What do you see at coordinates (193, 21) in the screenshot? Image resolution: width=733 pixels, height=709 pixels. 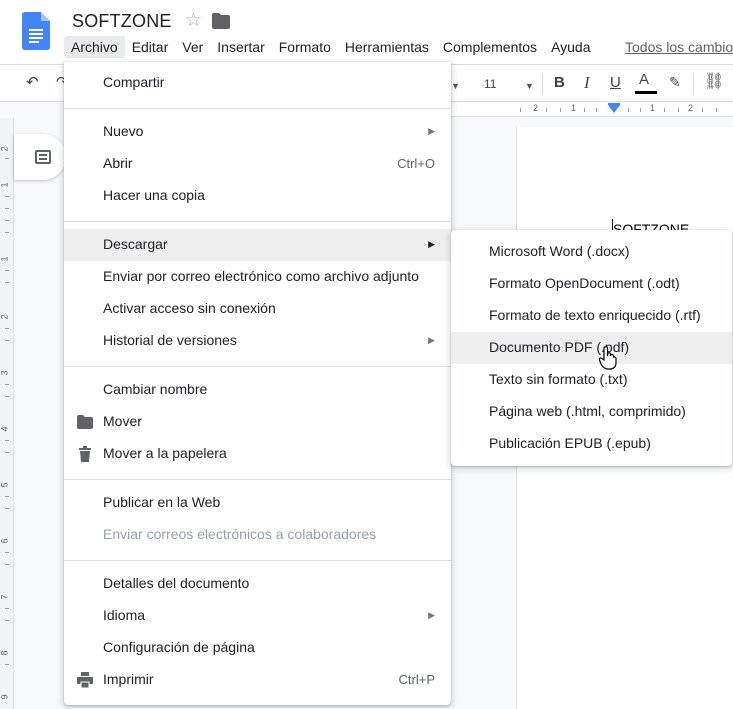 I see `star-icon: ☆` at bounding box center [193, 21].